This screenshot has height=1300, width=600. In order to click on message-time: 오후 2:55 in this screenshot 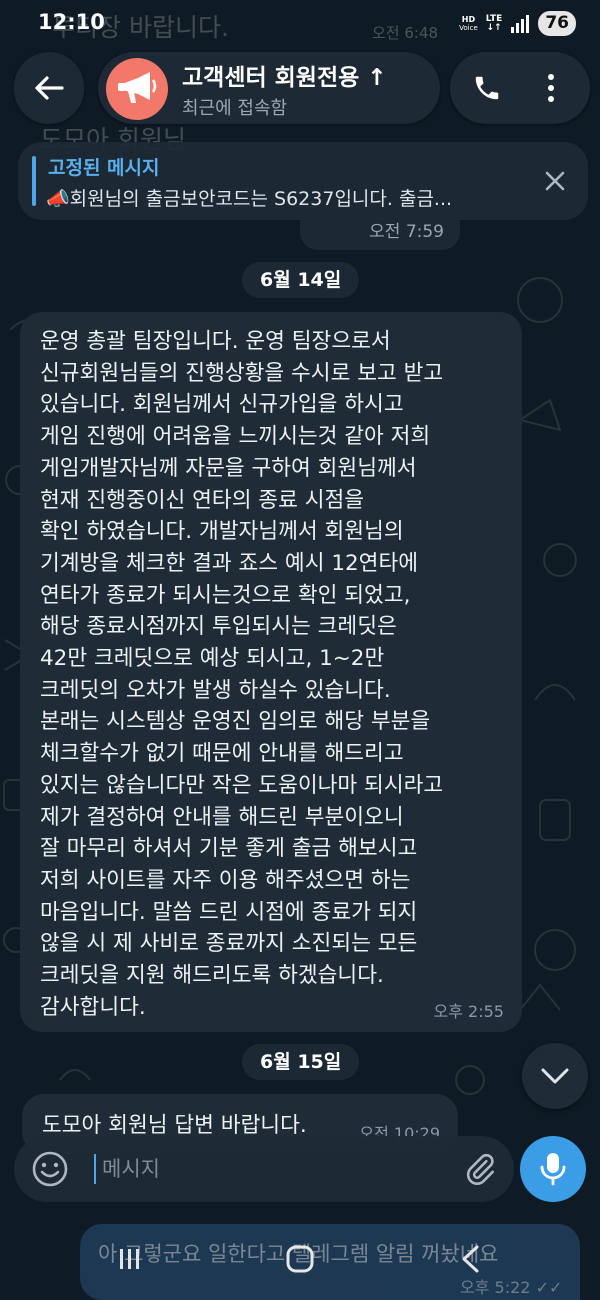, I will do `click(468, 1011)`.